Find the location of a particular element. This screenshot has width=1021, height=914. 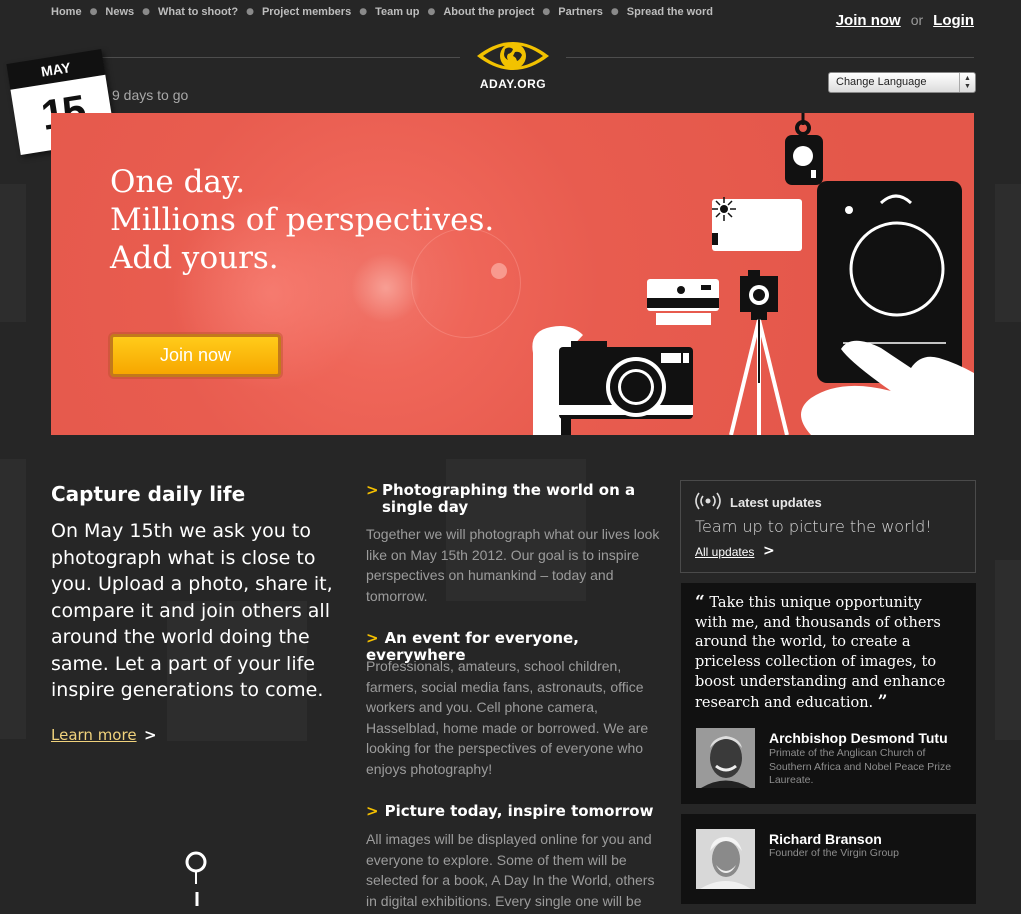

updates-headline: Team up to picture the world! is located at coordinates (813, 526).